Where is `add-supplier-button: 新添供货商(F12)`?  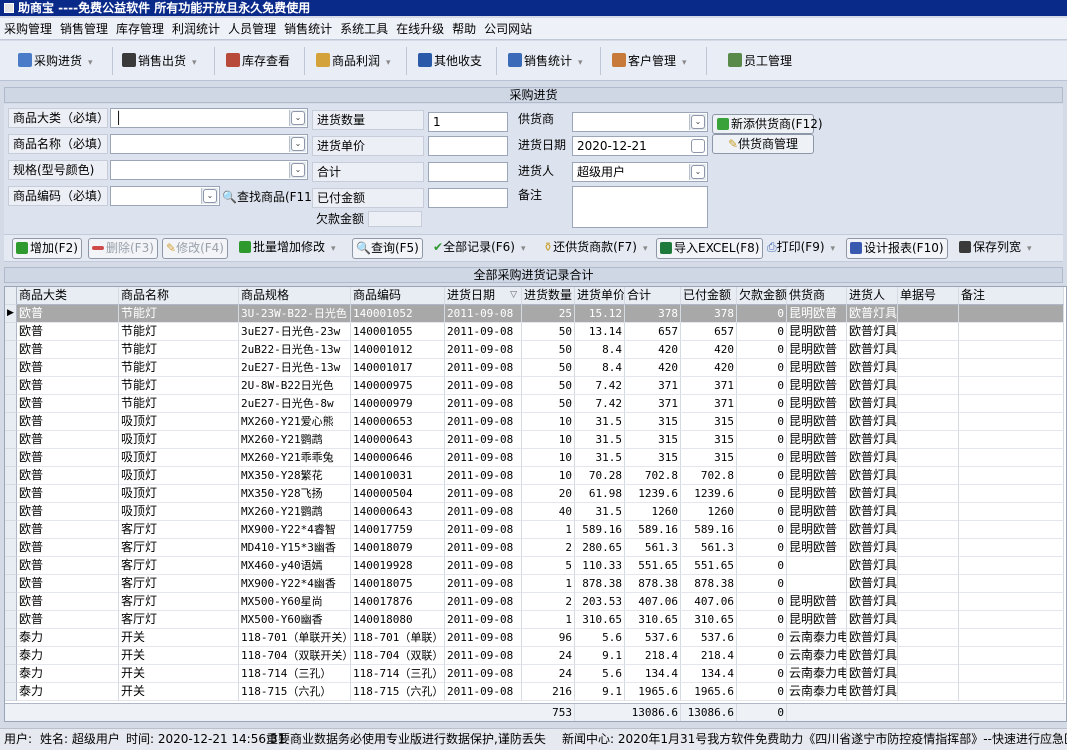 add-supplier-button: 新添供货商(F12) is located at coordinates (767, 124).